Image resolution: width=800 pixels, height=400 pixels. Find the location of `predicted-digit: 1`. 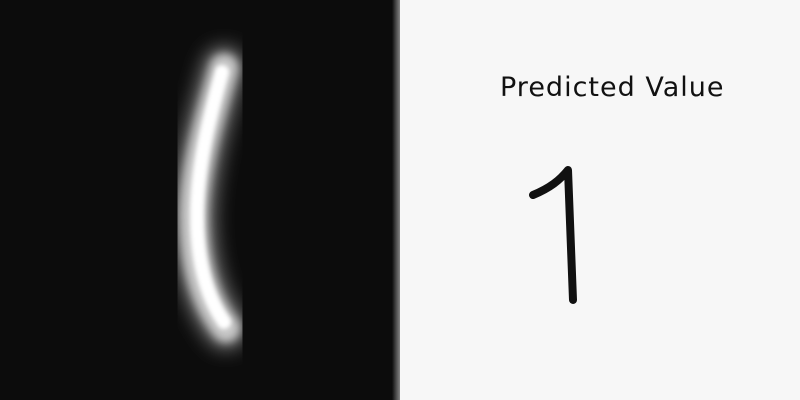

predicted-digit: 1 is located at coordinates (560, 237).